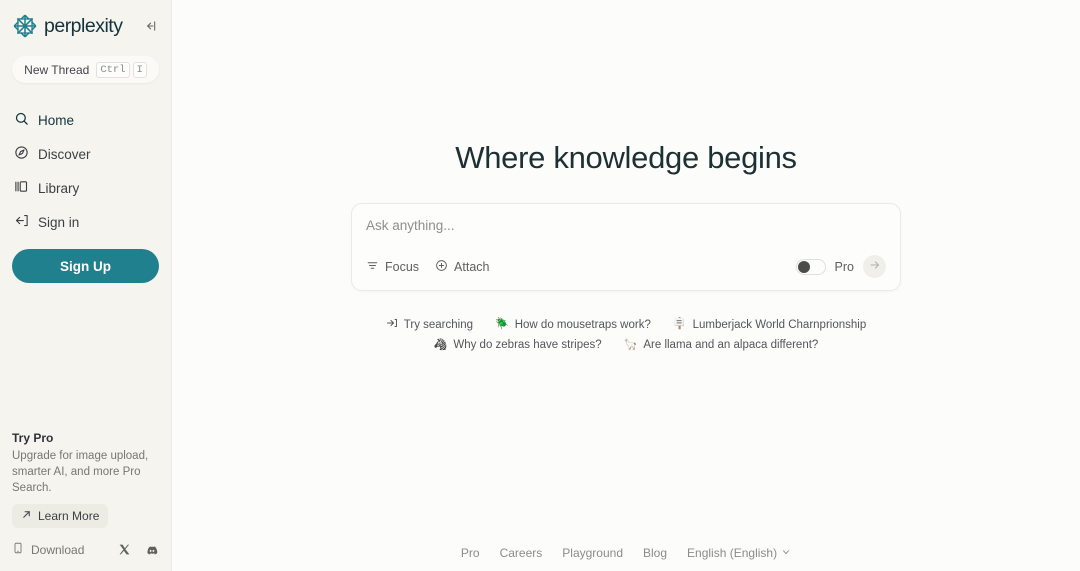 The width and height of the screenshot is (1080, 571). What do you see at coordinates (372, 267) in the screenshot?
I see `filter-icon` at bounding box center [372, 267].